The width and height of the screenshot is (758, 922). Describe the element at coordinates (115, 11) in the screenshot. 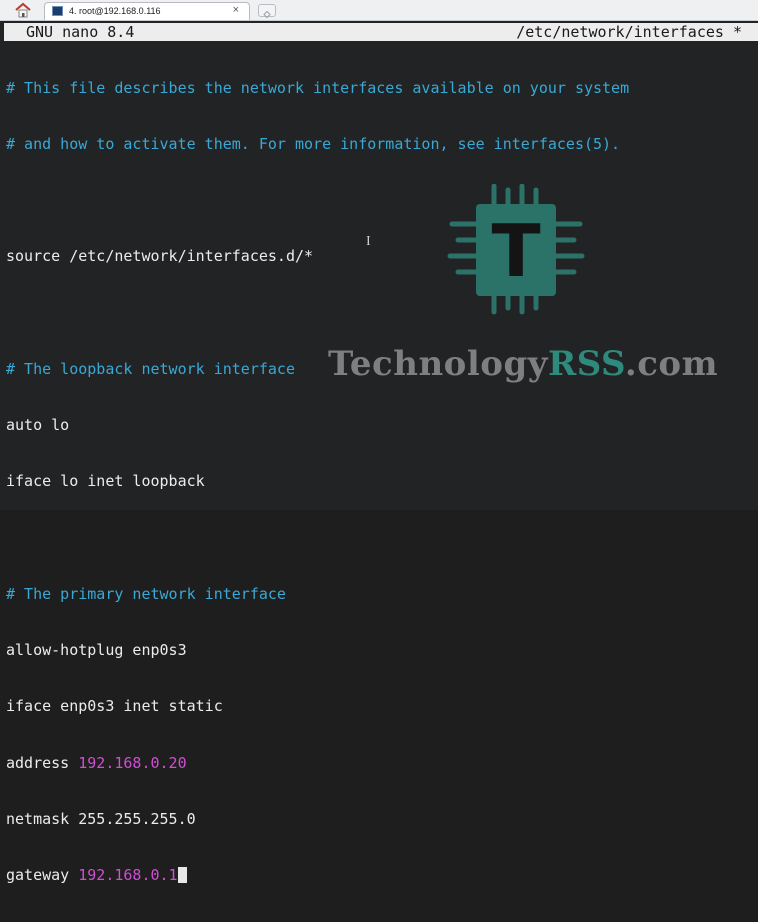

I see `tab-label: 4. root@192.168.0.116` at that location.